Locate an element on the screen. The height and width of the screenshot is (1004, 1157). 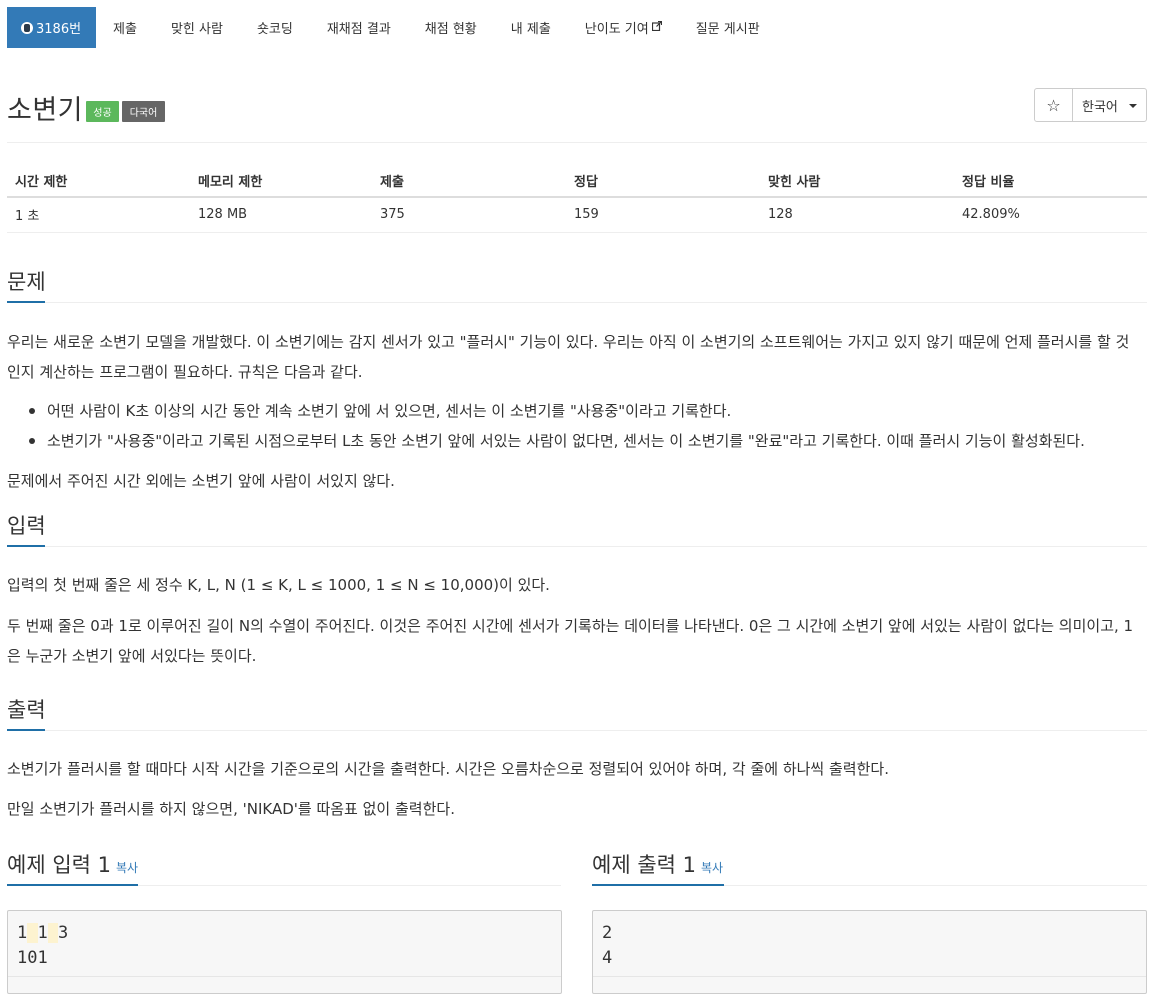
sample-input-token: 3 is located at coordinates (63, 933).